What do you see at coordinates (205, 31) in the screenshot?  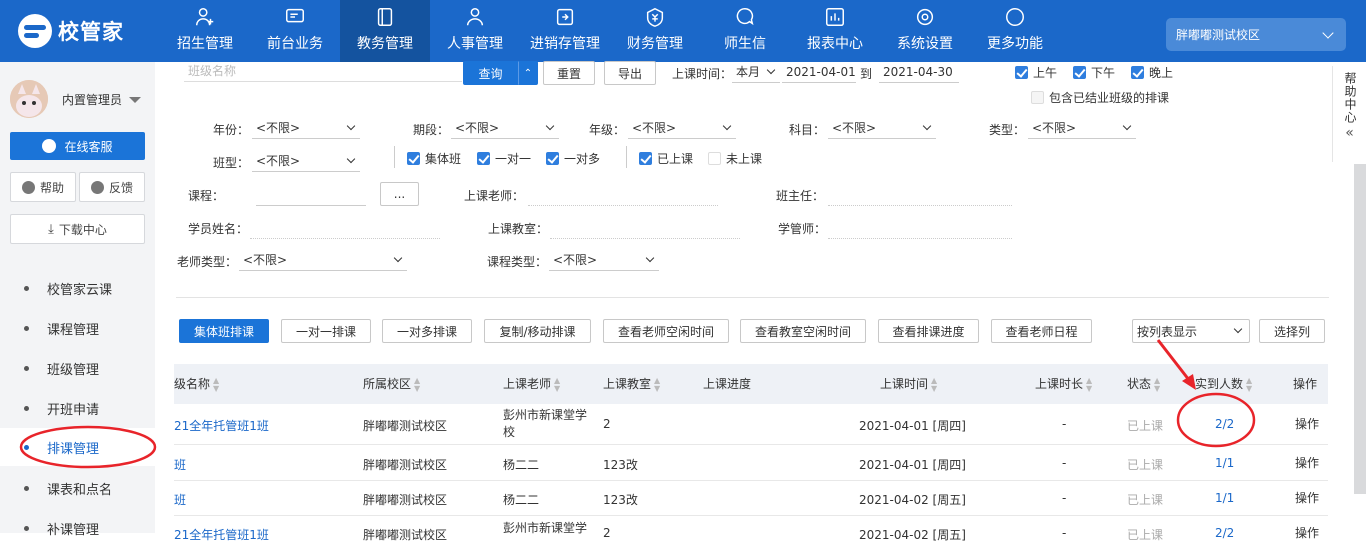 I see `nav-item-enrollment: 招生管理` at bounding box center [205, 31].